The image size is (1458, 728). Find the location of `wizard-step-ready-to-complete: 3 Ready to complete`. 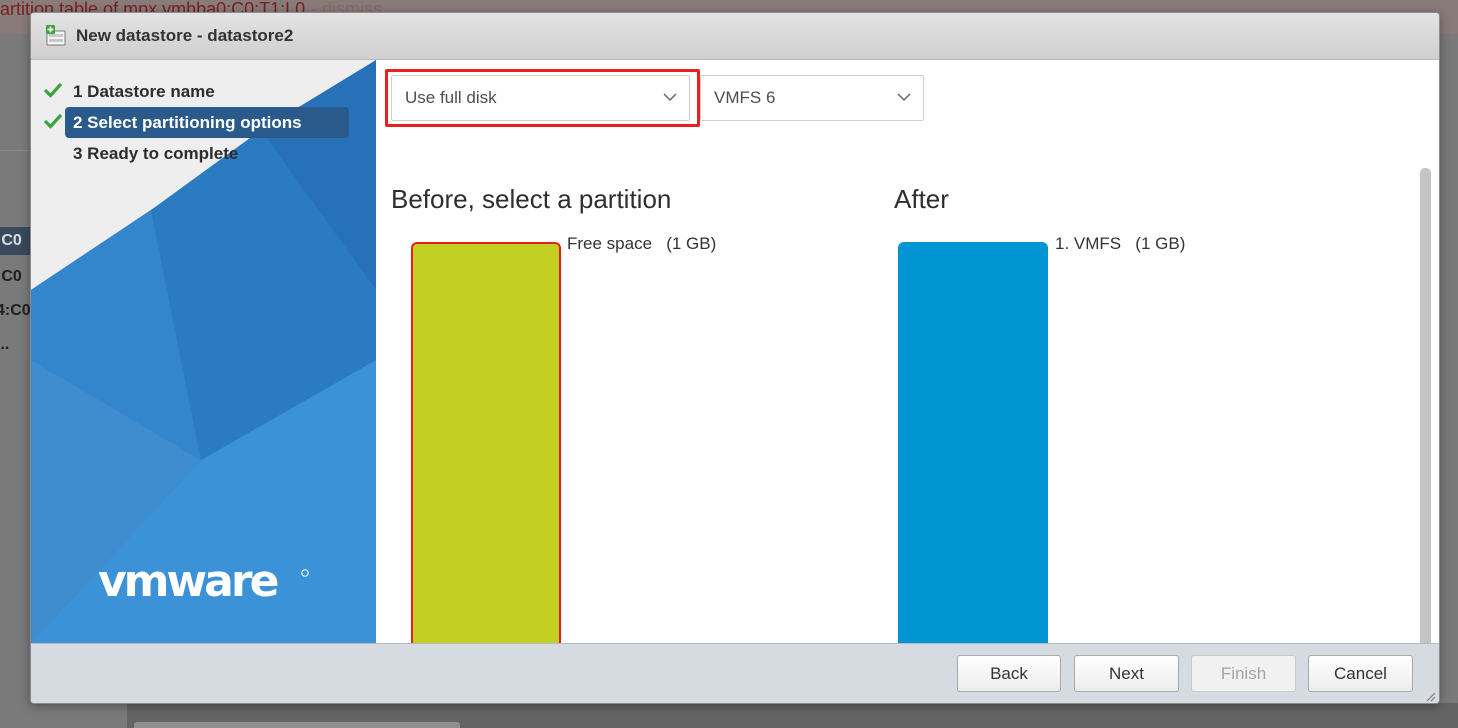

wizard-step-ready-to-complete: 3 Ready to complete is located at coordinates (203, 153).